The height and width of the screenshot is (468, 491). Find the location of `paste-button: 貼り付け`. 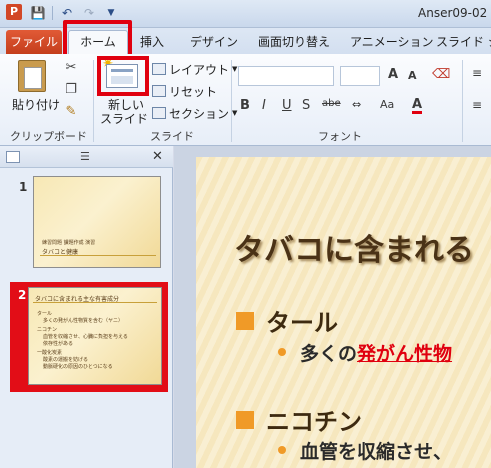

paste-button: 貼り付け is located at coordinates (35, 89).